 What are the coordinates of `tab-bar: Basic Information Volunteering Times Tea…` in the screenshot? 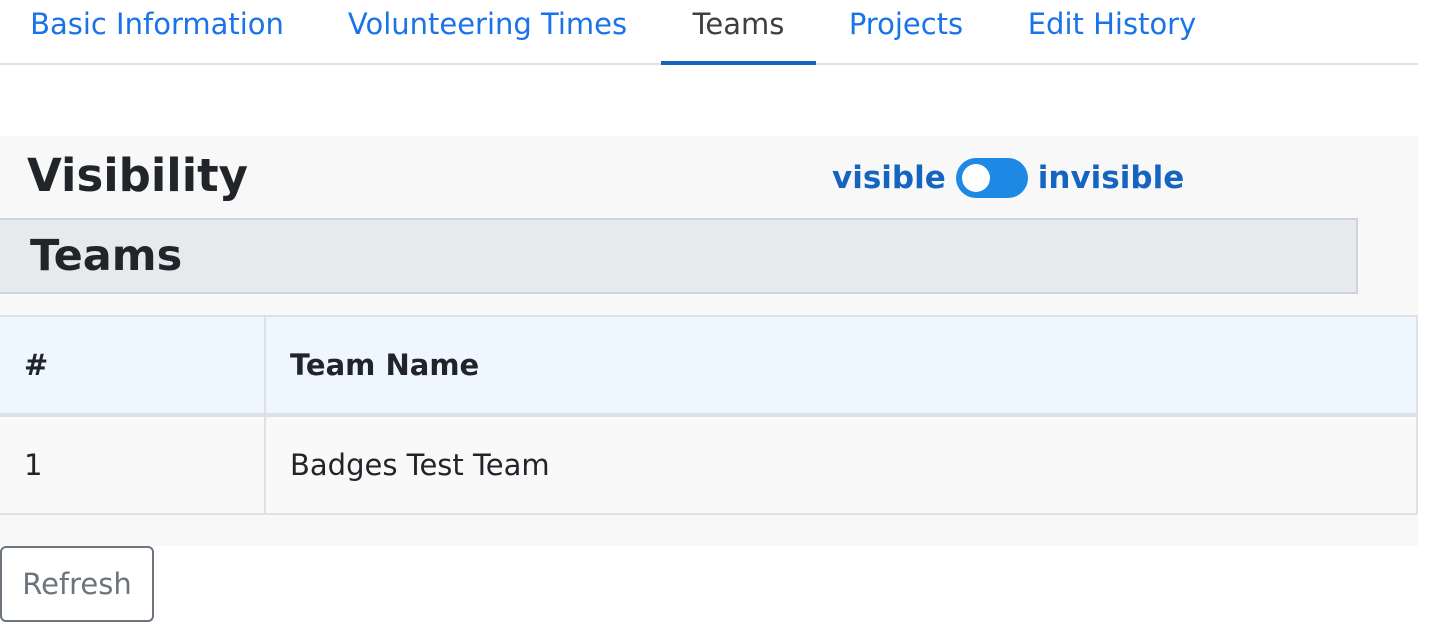 It's located at (709, 32).